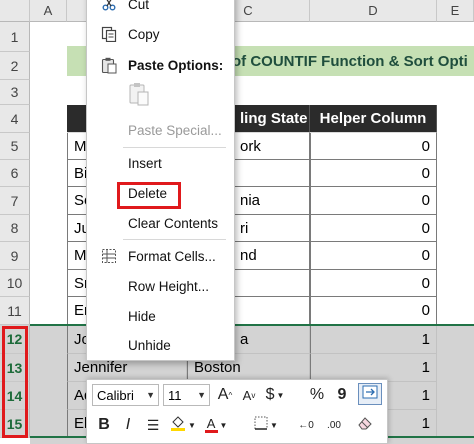  I want to click on menu-item-paste-options: Paste Options:, so click(160, 65).